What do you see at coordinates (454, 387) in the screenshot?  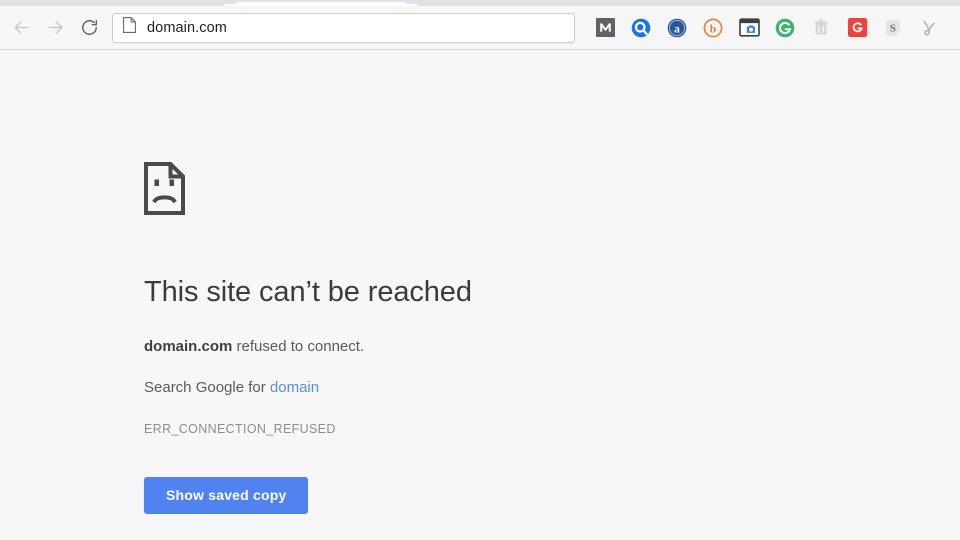 I see `search-suggestion-line: Search Google for domain` at bounding box center [454, 387].